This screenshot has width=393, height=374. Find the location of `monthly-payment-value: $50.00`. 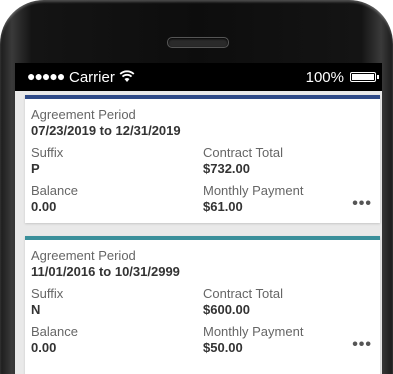

monthly-payment-value: $50.00 is located at coordinates (223, 347).